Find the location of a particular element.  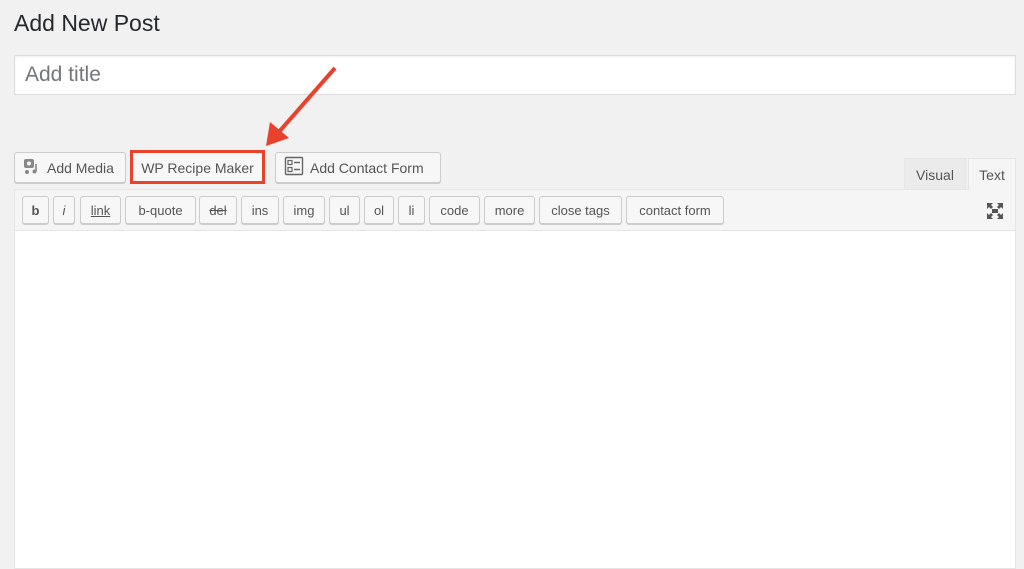

qt-ins-button: ins is located at coordinates (260, 210).